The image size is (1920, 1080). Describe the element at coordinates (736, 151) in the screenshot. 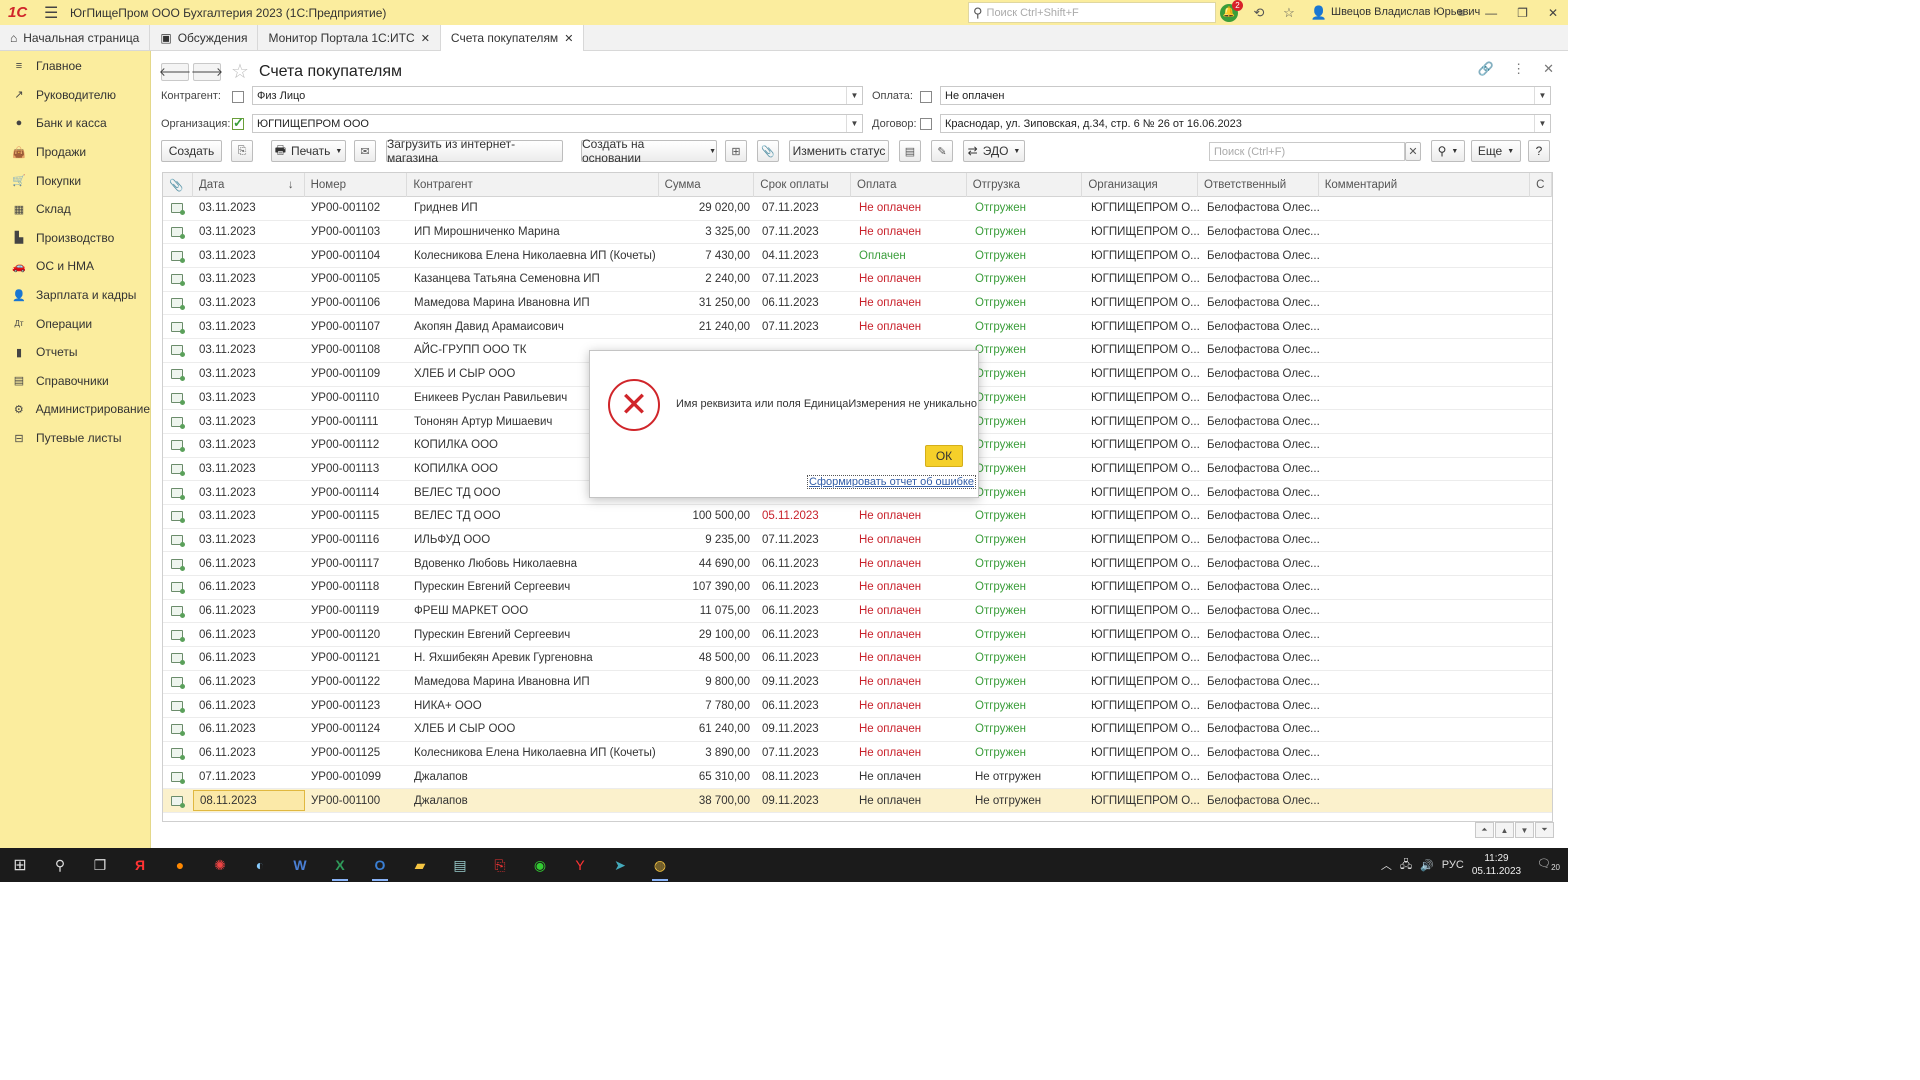

I see `structure-icon: ⊞` at that location.